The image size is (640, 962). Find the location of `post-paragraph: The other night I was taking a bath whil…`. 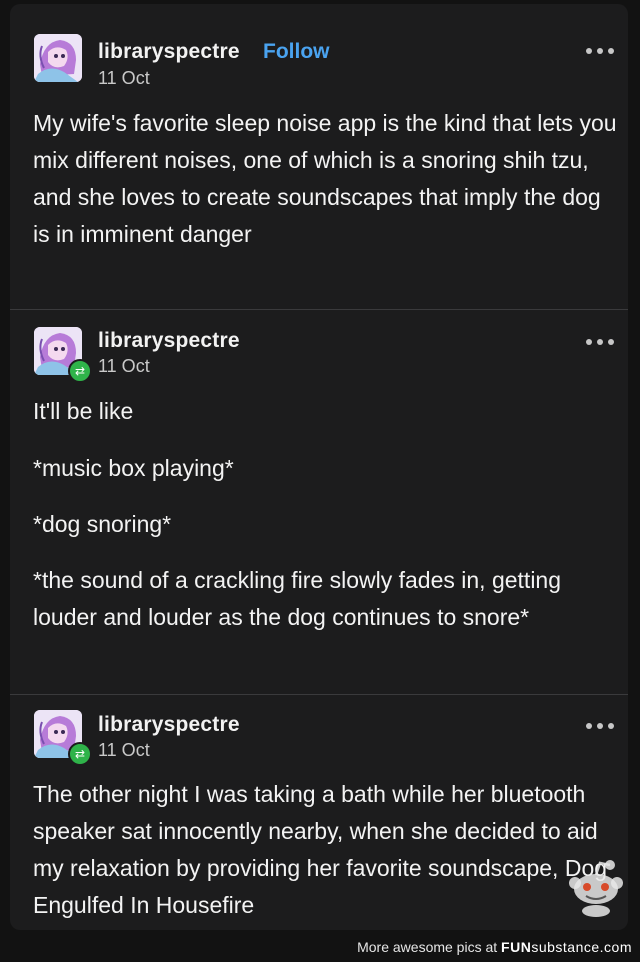

post-paragraph: The other night I was taking a bath whil… is located at coordinates (320, 849).